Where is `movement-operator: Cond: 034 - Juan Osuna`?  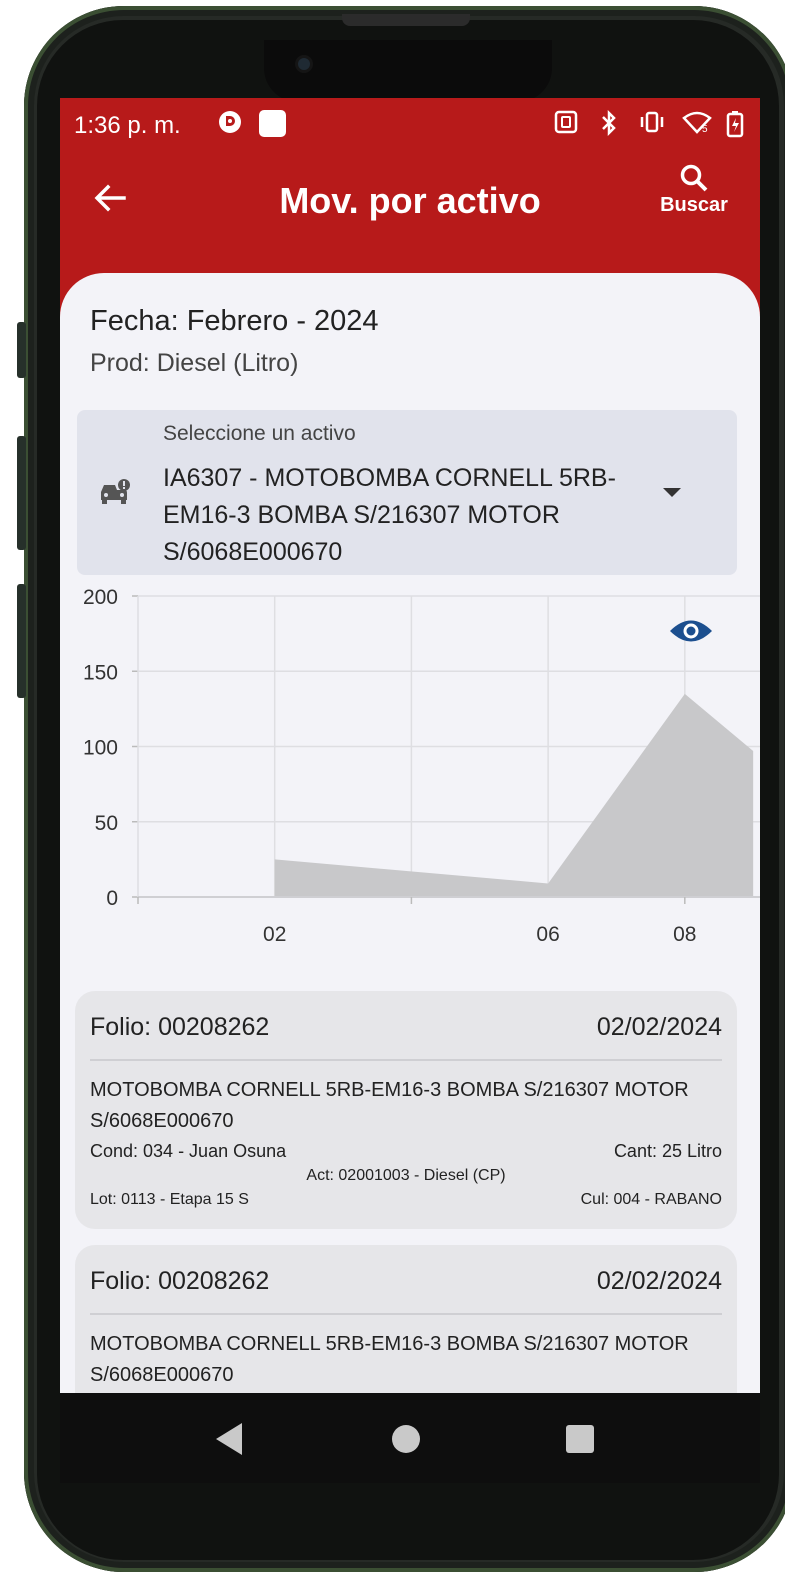 movement-operator: Cond: 034 - Juan Osuna is located at coordinates (188, 1151).